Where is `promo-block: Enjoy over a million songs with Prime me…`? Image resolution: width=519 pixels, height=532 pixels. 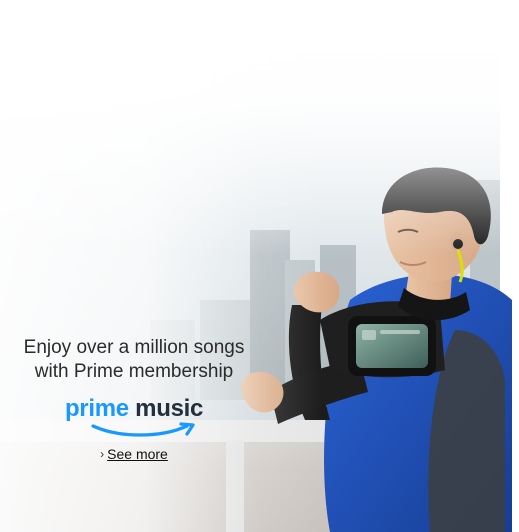
promo-block: Enjoy over a million songs with Prime me… is located at coordinates (134, 399).